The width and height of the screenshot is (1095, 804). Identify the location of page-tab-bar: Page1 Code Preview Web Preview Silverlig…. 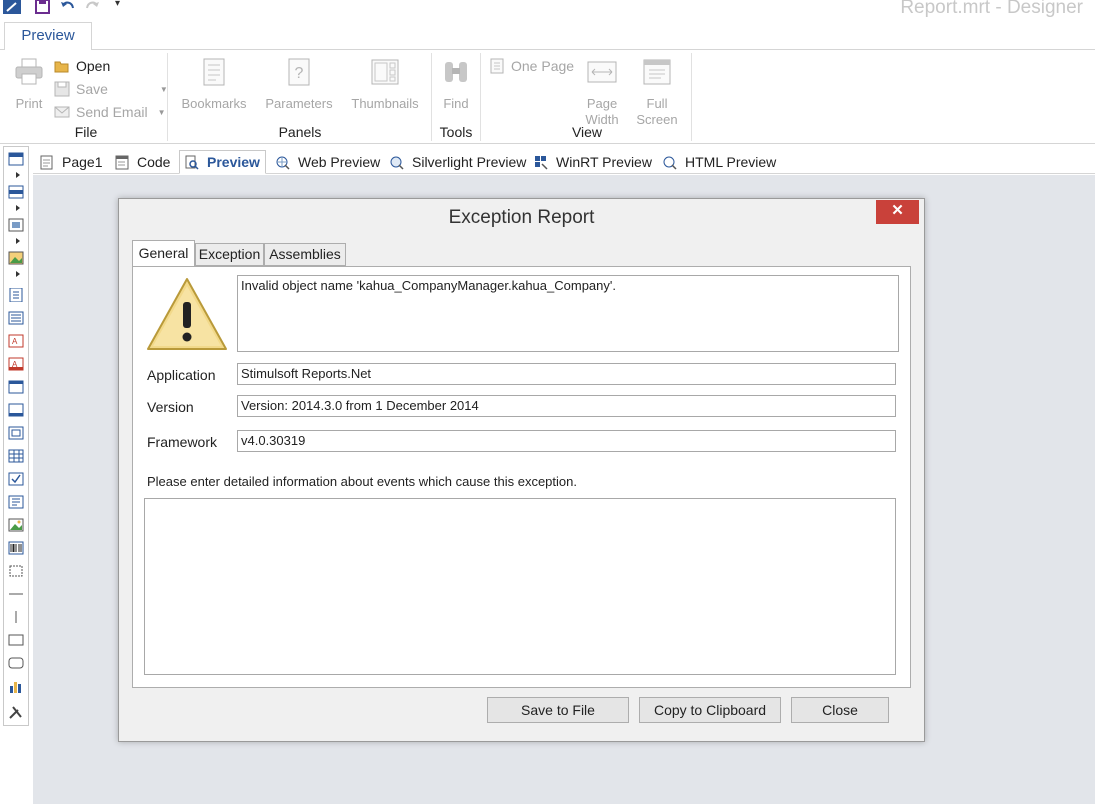
(564, 162).